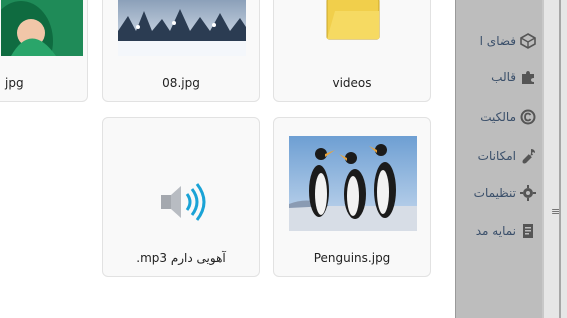 The height and width of the screenshot is (318, 567). What do you see at coordinates (554, 159) in the screenshot?
I see `resize-bar: ≡` at bounding box center [554, 159].